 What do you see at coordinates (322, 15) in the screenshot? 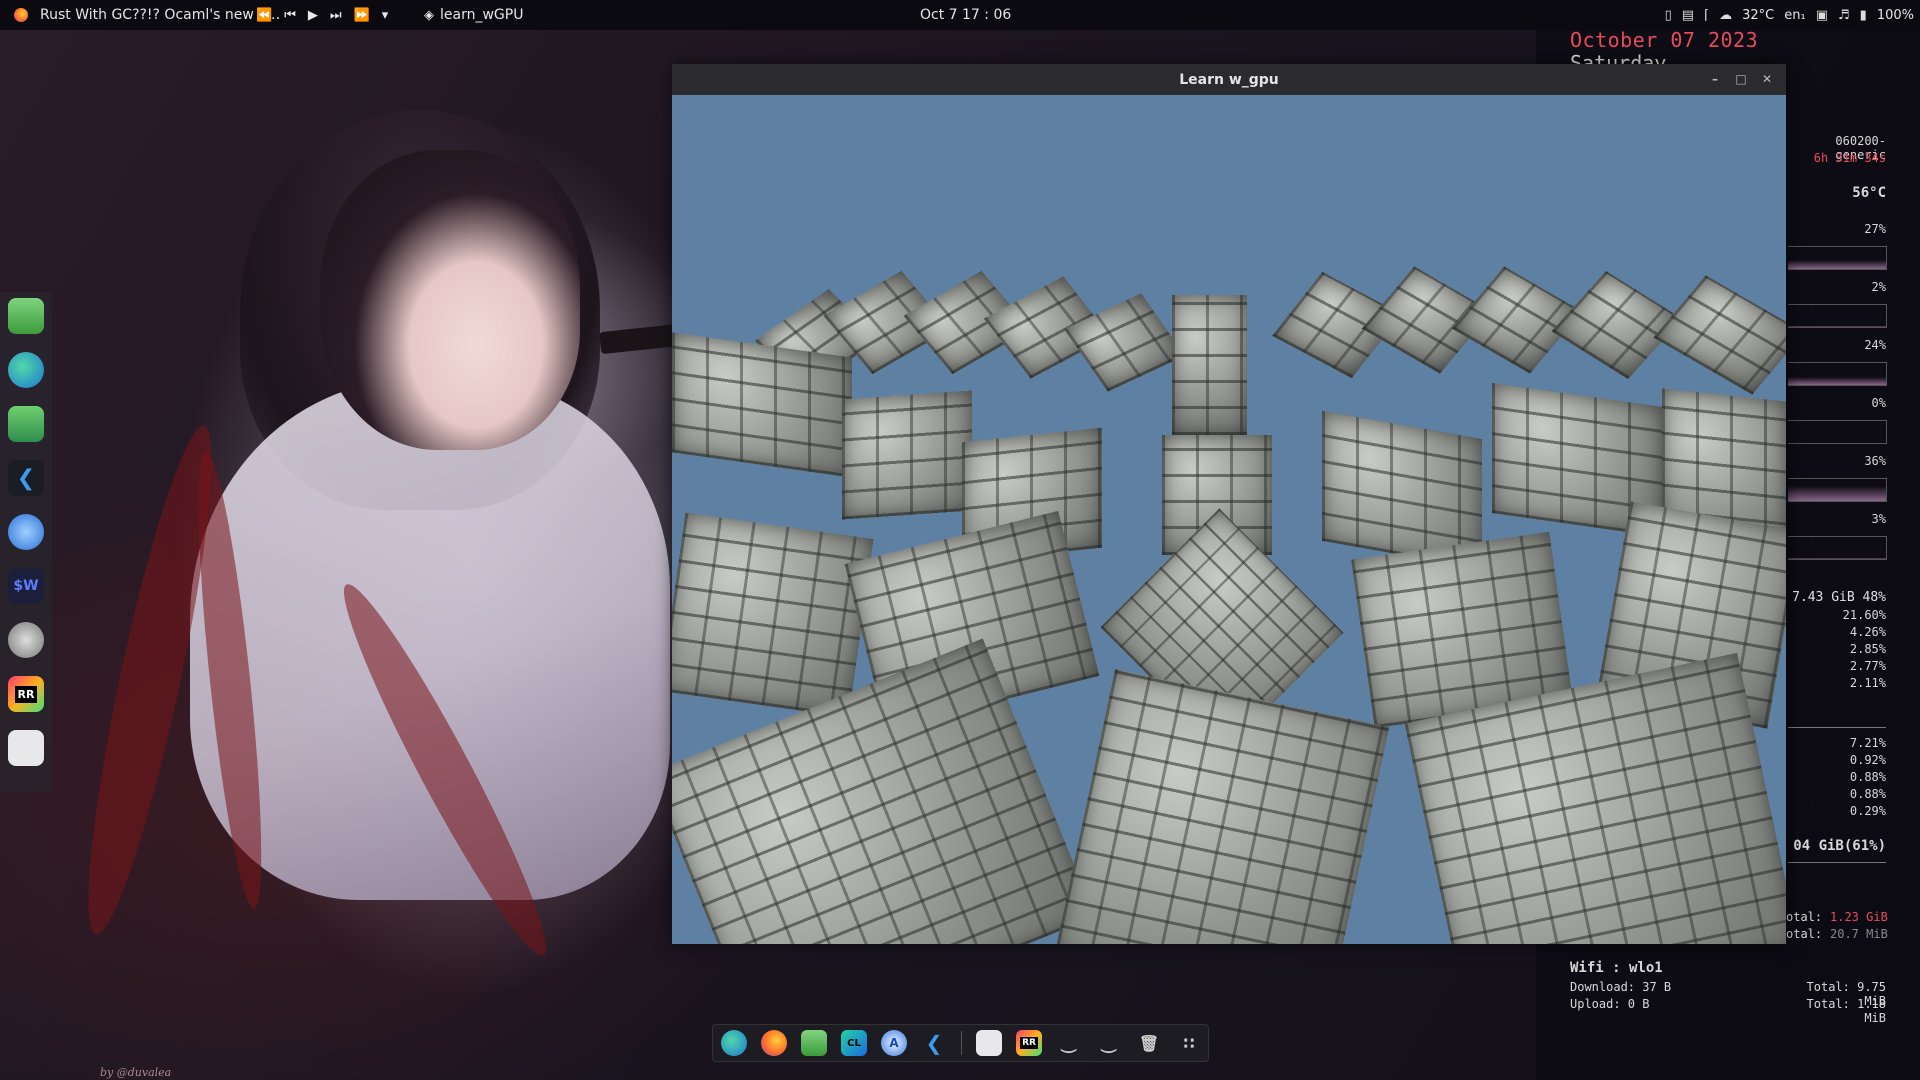
I see `media-controls: ⏪ ⏮ ▶ ⏭ ⏩ ▾` at bounding box center [322, 15].